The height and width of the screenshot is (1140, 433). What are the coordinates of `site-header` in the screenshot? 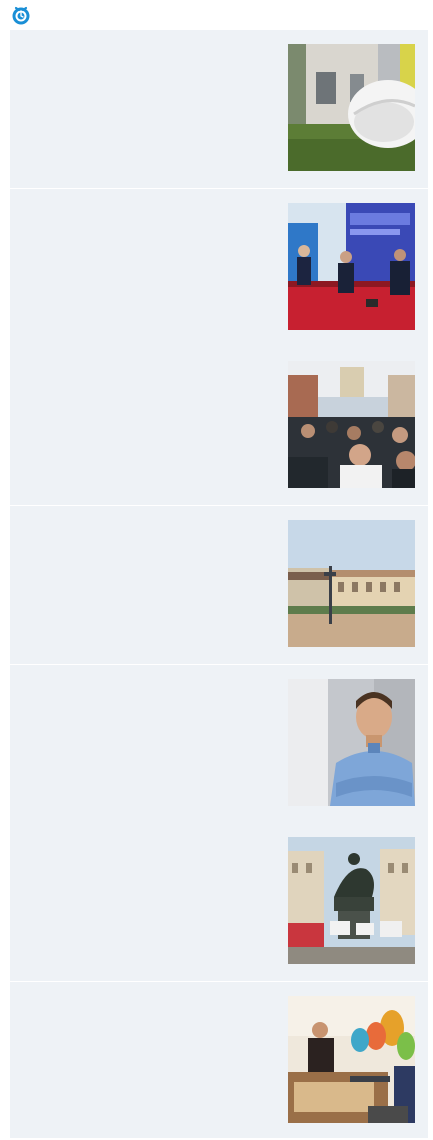 It's located at (216, 15).